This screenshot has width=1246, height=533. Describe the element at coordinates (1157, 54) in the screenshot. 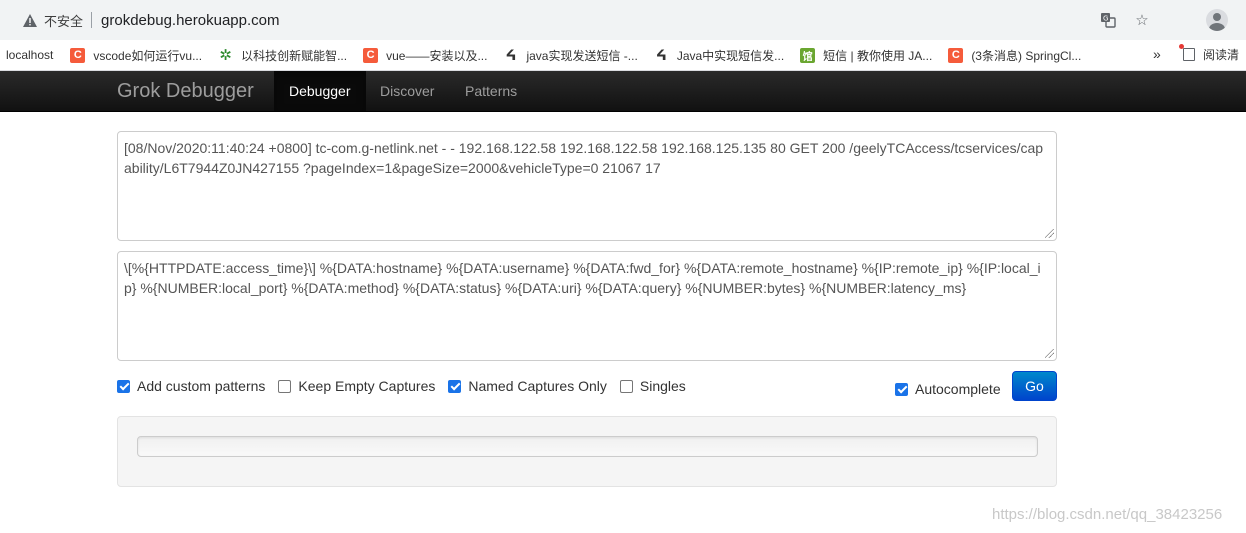

I see `more-bookmarks-icon: »` at that location.